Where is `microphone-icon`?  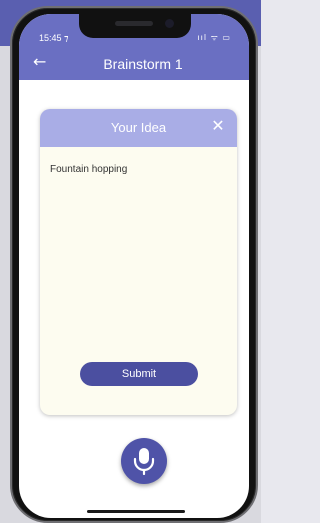
microphone-icon is located at coordinates (144, 461).